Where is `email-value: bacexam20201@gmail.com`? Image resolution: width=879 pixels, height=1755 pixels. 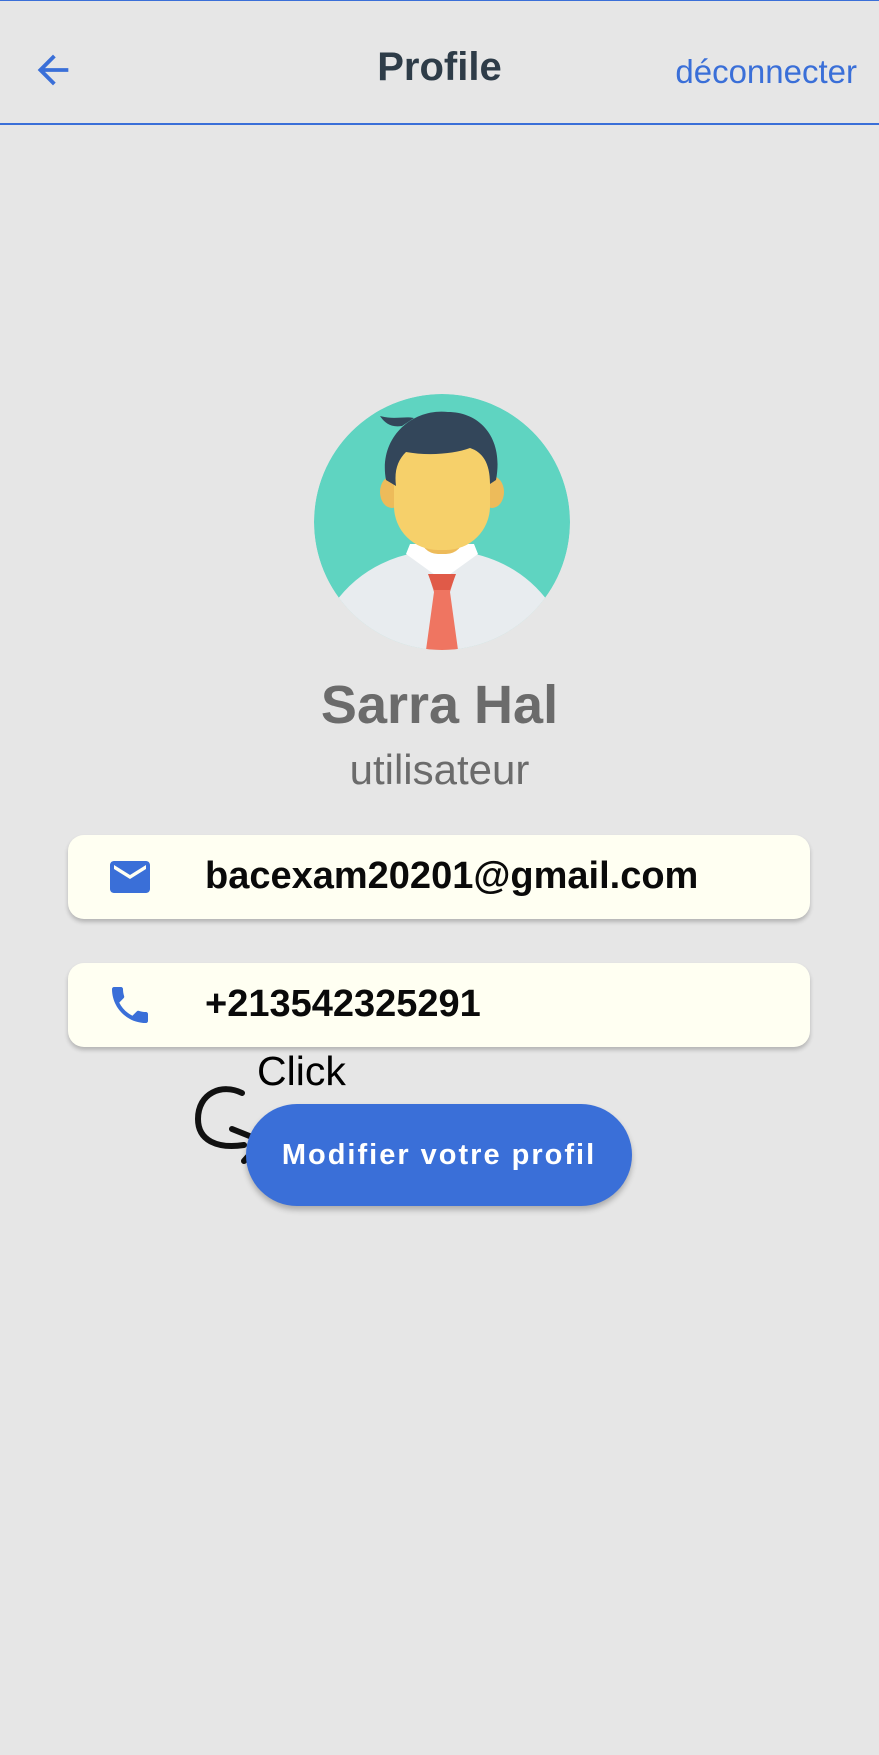 email-value: bacexam20201@gmail.com is located at coordinates (452, 876).